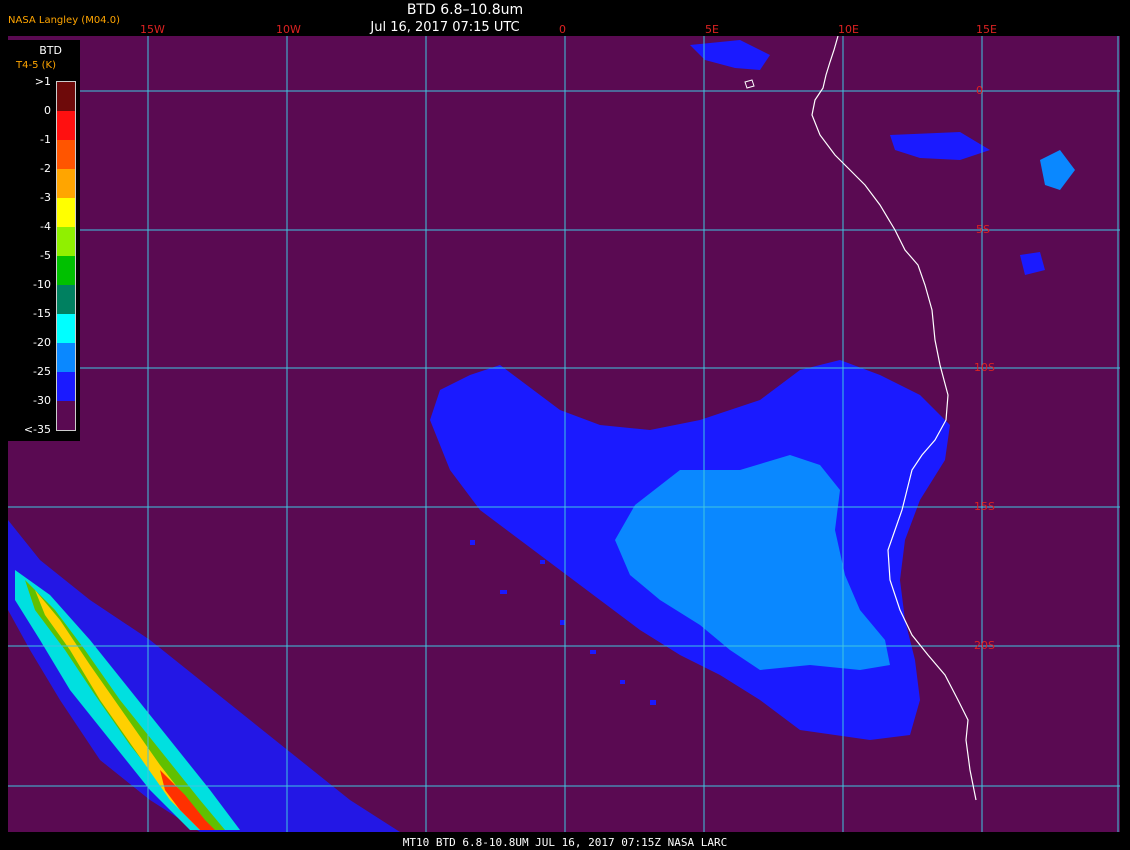 The width and height of the screenshot is (1130, 850). Describe the element at coordinates (42, 371) in the screenshot. I see `legend-tick-label: -25` at that location.